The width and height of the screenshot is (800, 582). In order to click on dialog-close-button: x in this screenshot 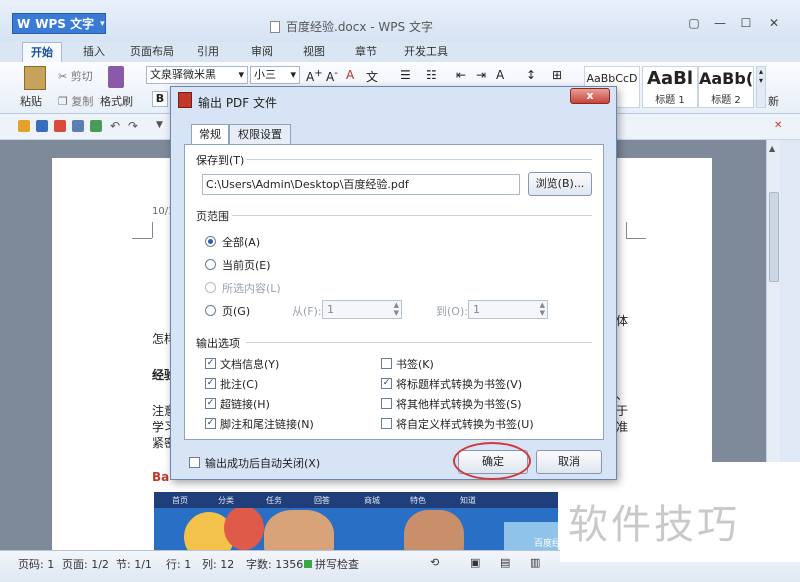, I will do `click(590, 96)`.